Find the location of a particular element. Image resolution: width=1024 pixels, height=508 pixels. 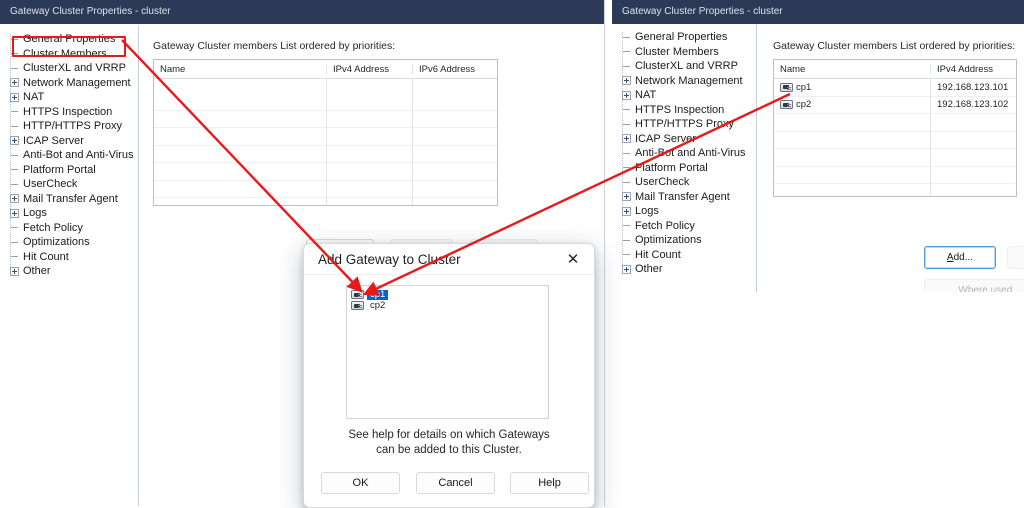

table-row: cp1 192.168.123.101 is located at coordinates (895, 88).